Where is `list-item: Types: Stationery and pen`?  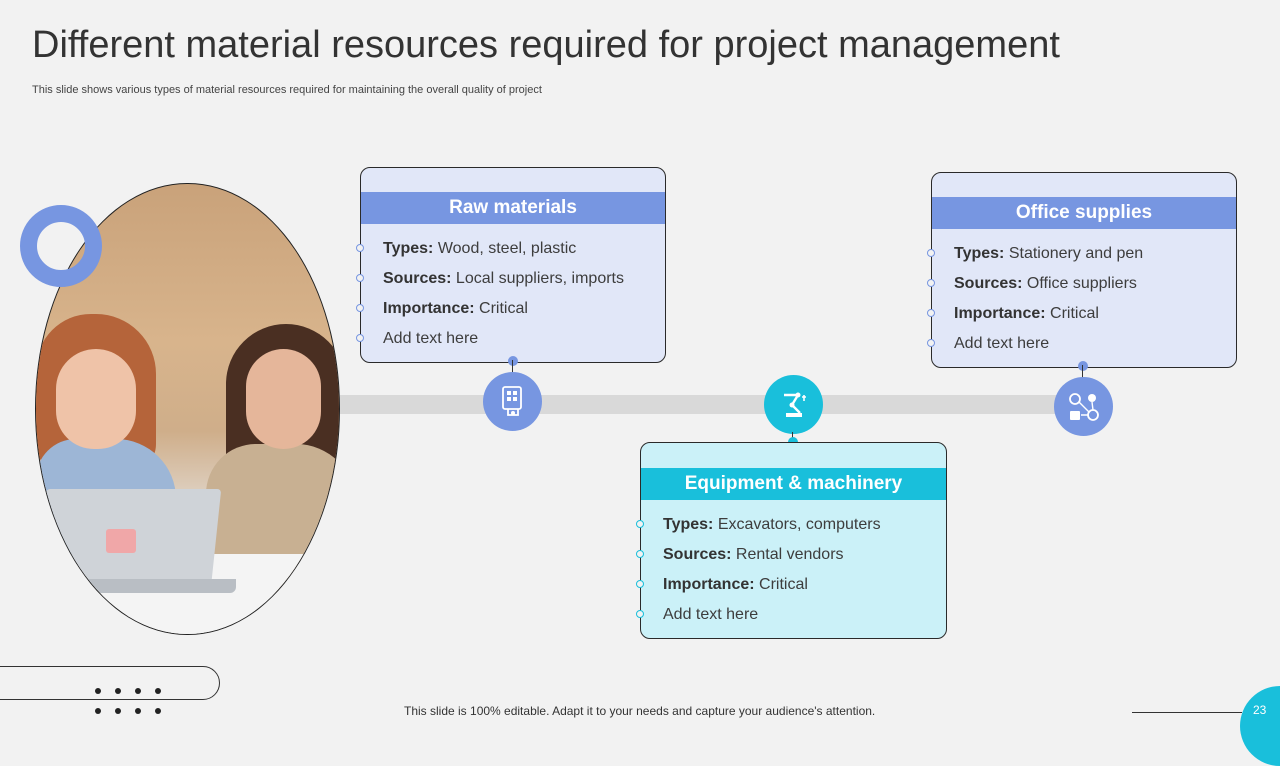
list-item: Types: Stationery and pen is located at coordinates (1081, 254).